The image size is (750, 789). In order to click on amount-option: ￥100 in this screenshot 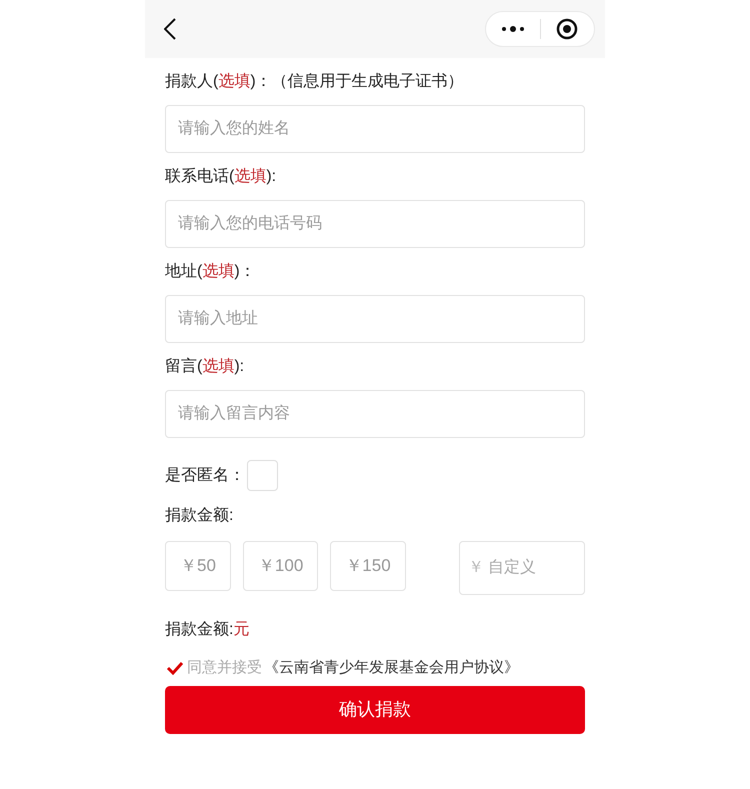, I will do `click(280, 566)`.